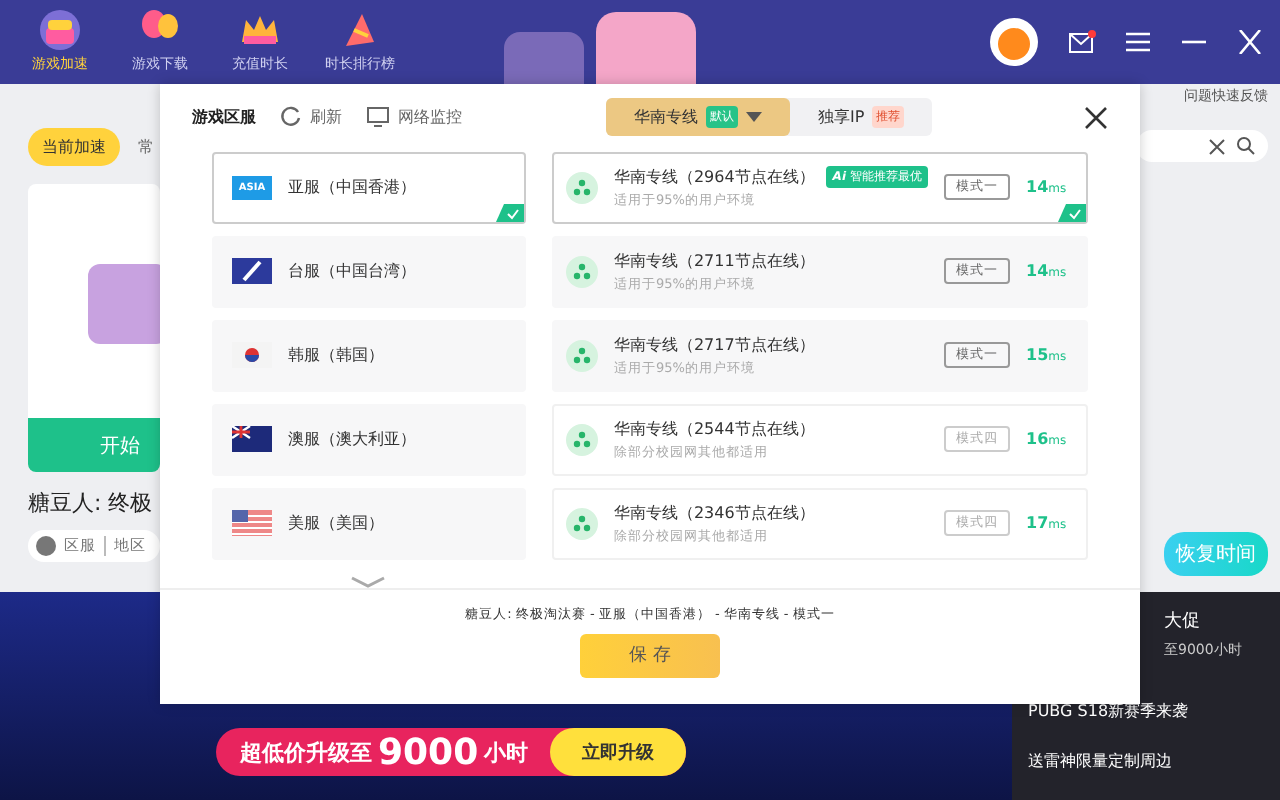 The image size is (1280, 800). What do you see at coordinates (714, 344) in the screenshot?
I see `line-name: 华南专线（2717节点在线）` at bounding box center [714, 344].